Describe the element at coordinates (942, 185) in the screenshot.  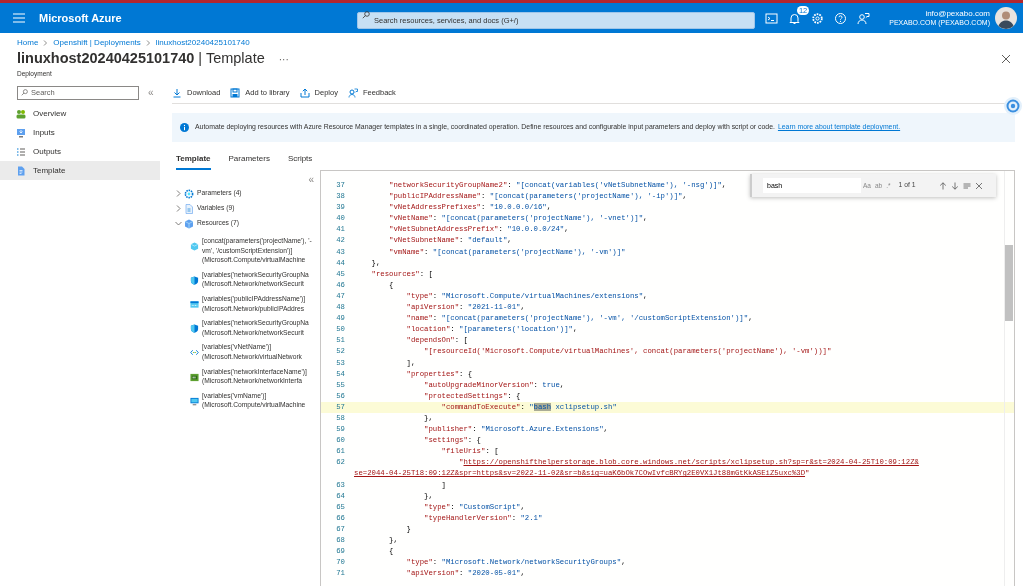
I see `arrow-up-icon` at that location.